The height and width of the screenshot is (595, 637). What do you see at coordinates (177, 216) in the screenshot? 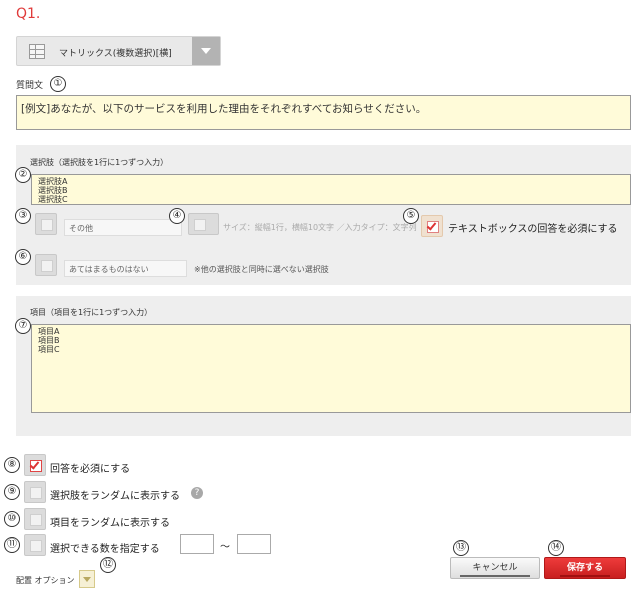
I see `marker-4: ④` at bounding box center [177, 216].